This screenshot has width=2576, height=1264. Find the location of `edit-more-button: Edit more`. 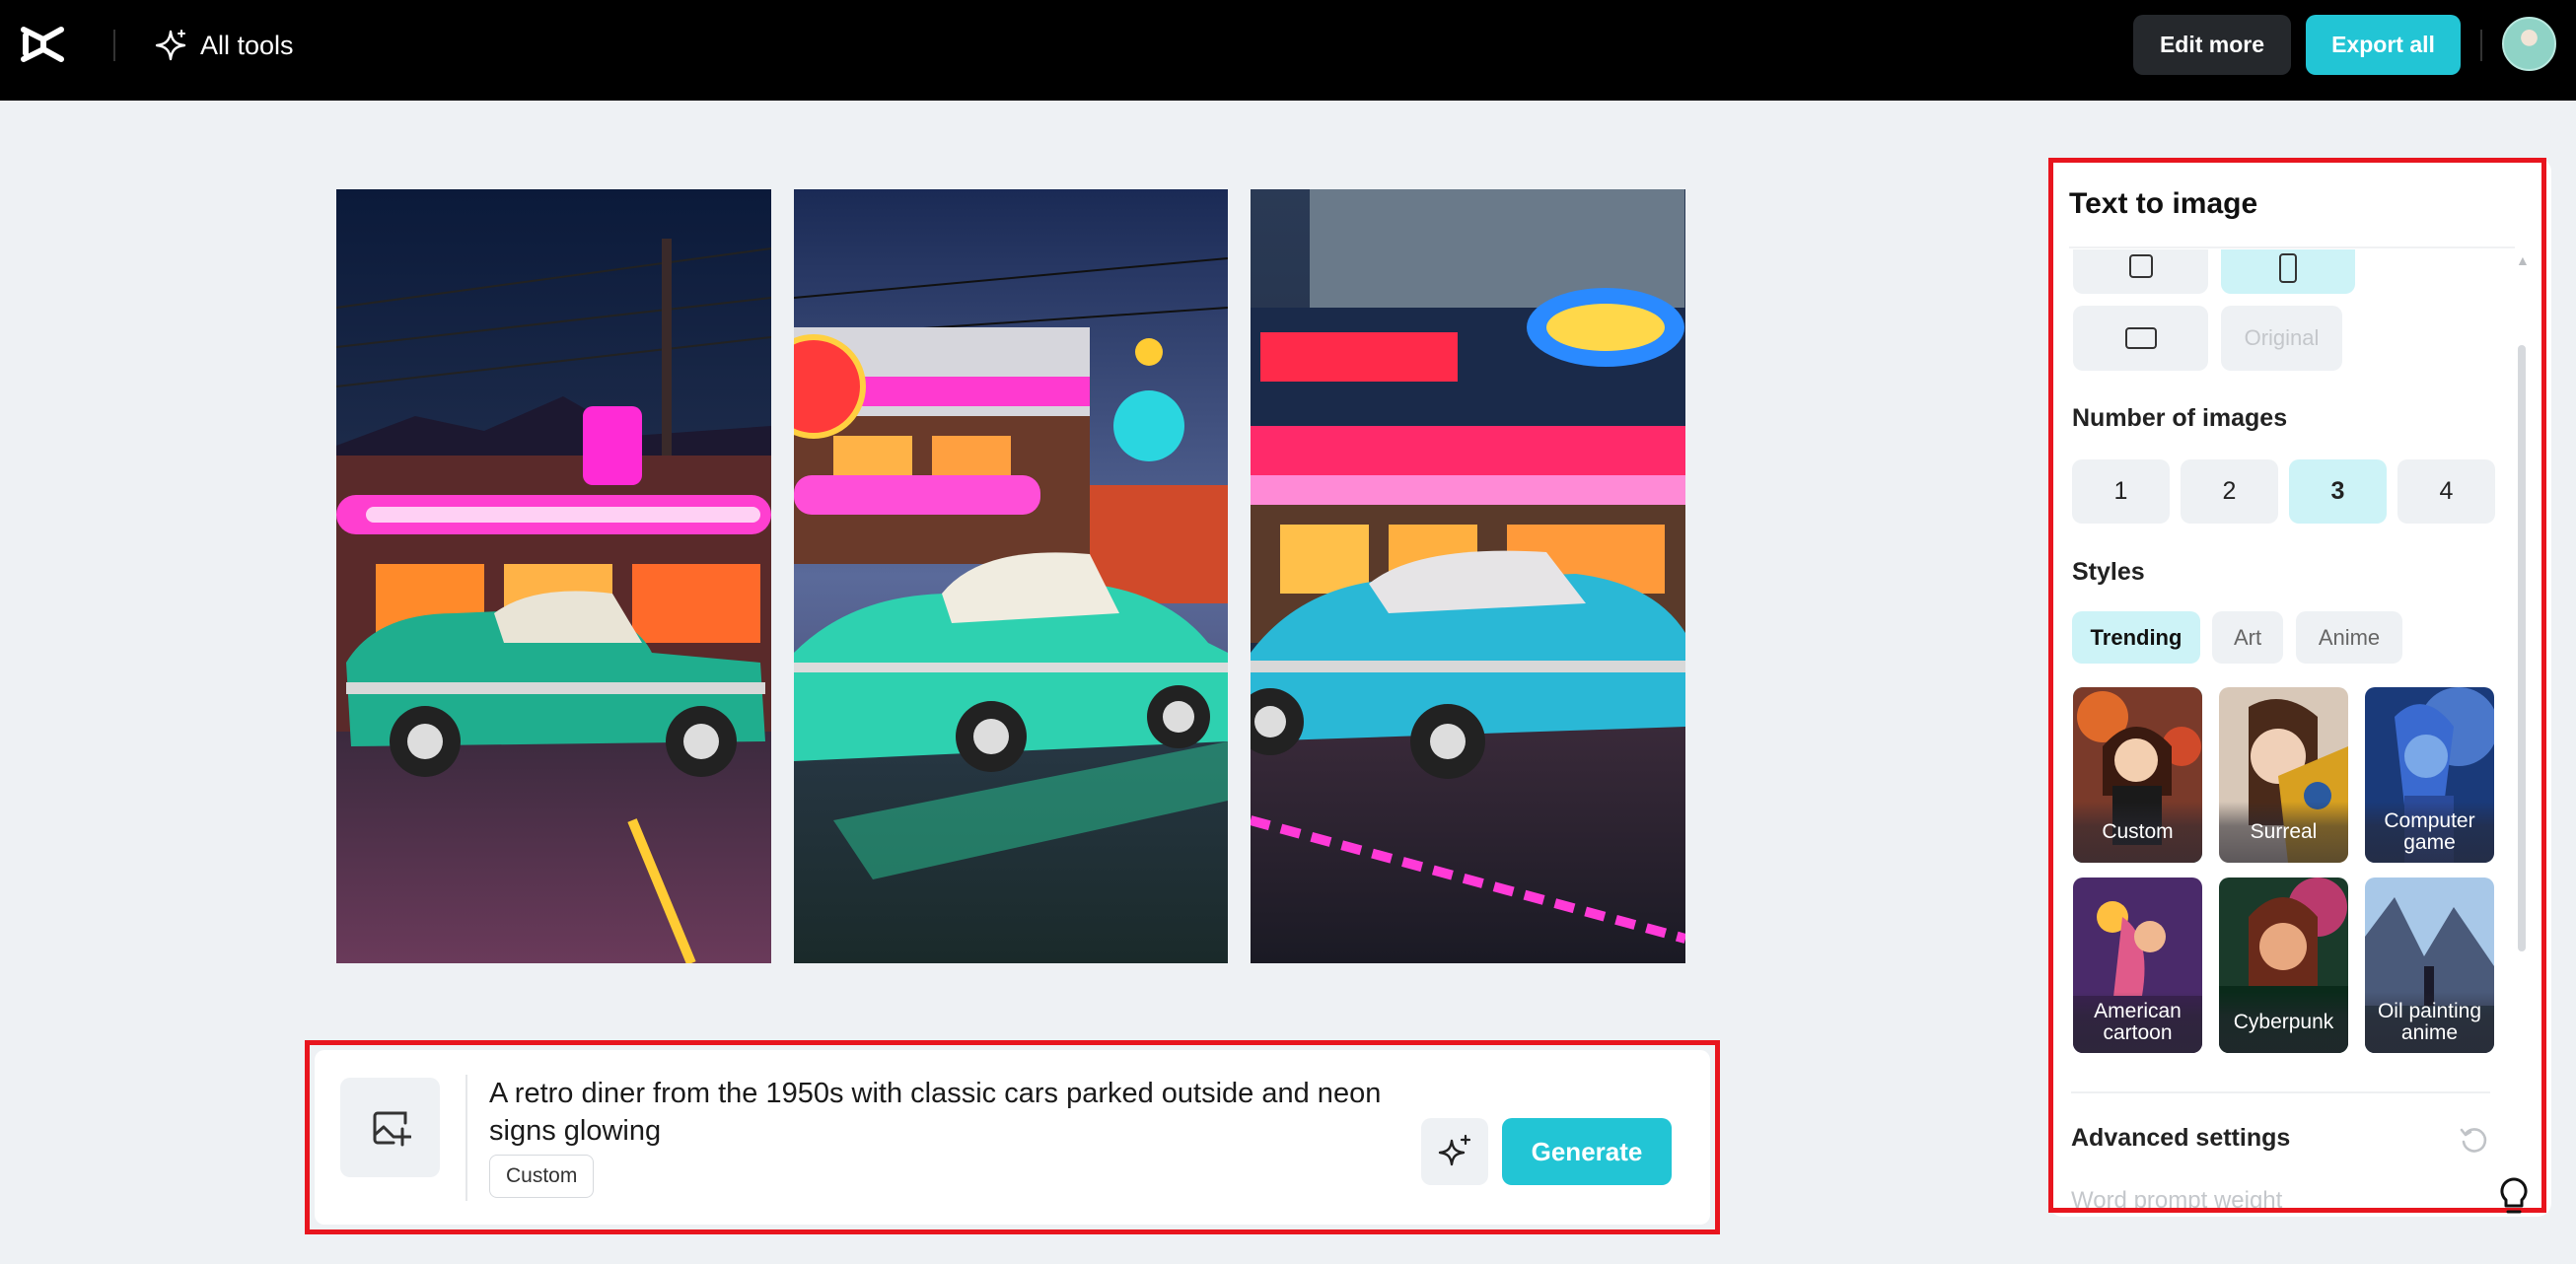

edit-more-button: Edit more is located at coordinates (2212, 45).